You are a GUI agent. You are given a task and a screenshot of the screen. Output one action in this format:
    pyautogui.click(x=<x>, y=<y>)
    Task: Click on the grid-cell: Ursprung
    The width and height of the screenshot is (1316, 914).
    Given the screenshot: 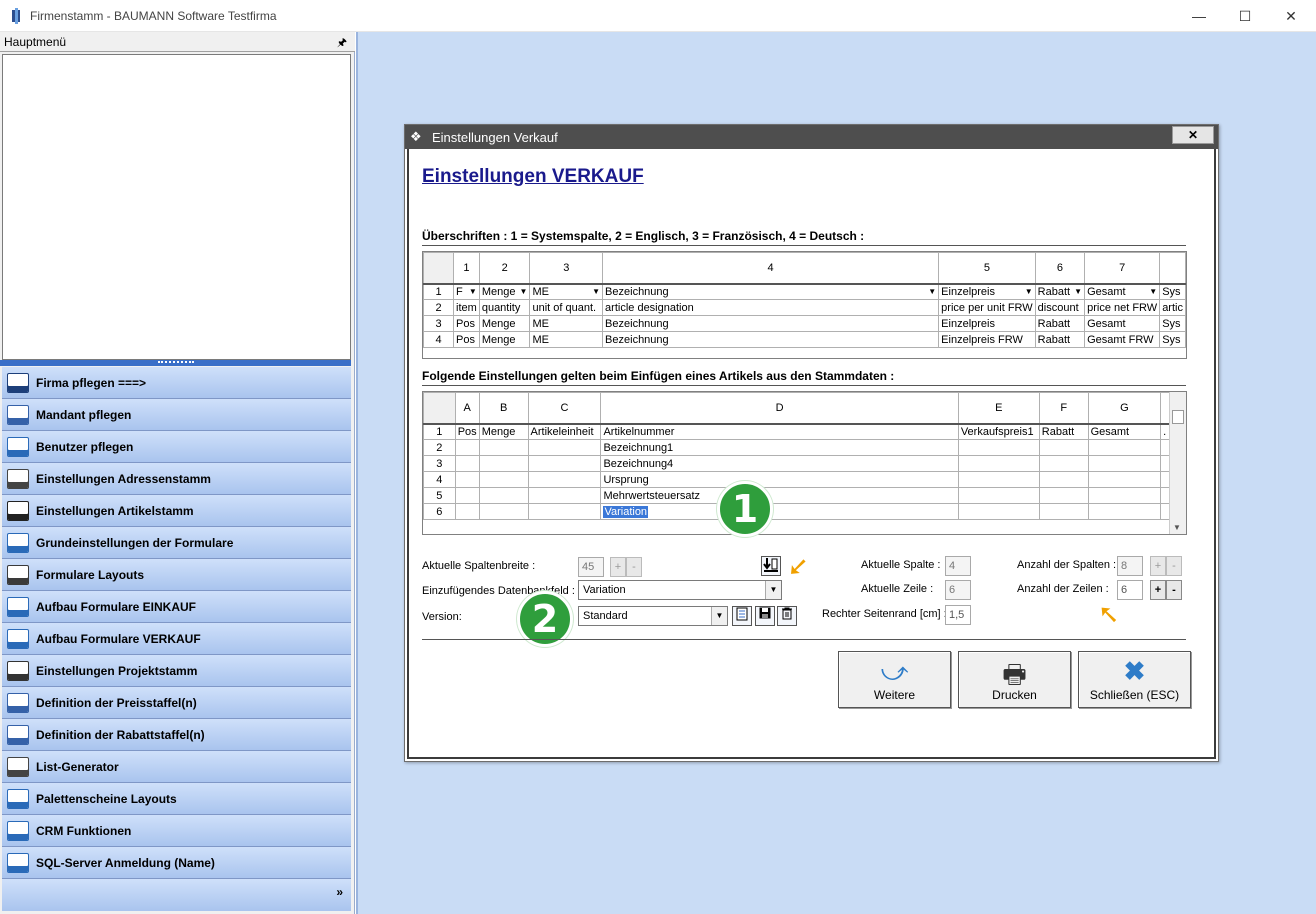 What is the action you would take?
    pyautogui.click(x=779, y=479)
    